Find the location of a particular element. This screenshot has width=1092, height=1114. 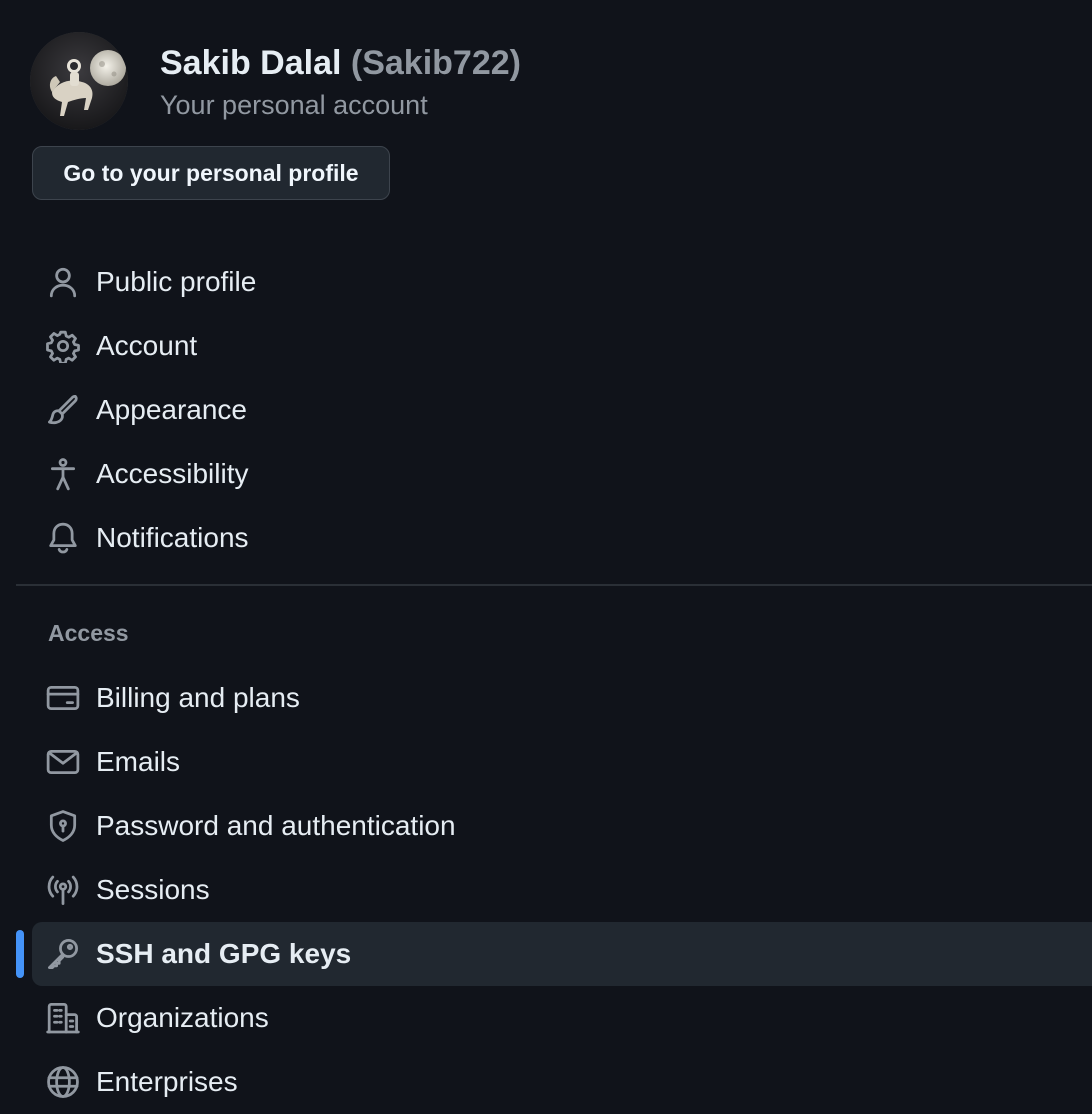

account-title: Sakib Dalal (Sakib722) is located at coordinates (340, 63).